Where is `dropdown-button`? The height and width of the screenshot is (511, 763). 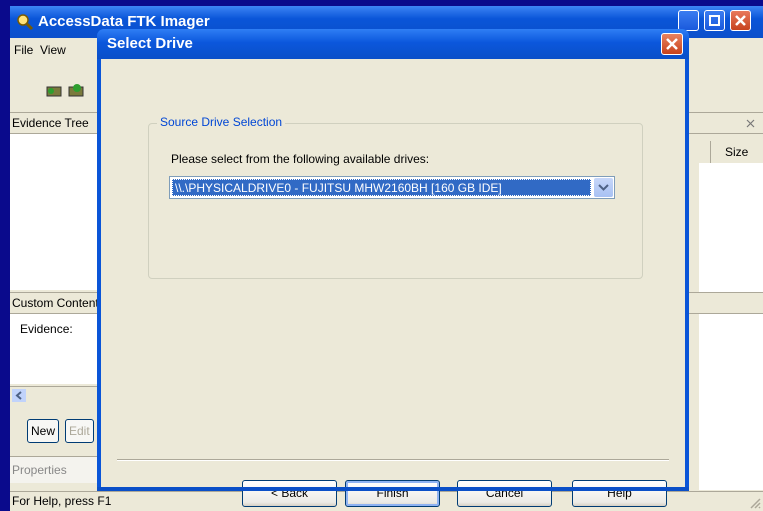
dropdown-button is located at coordinates (603, 187).